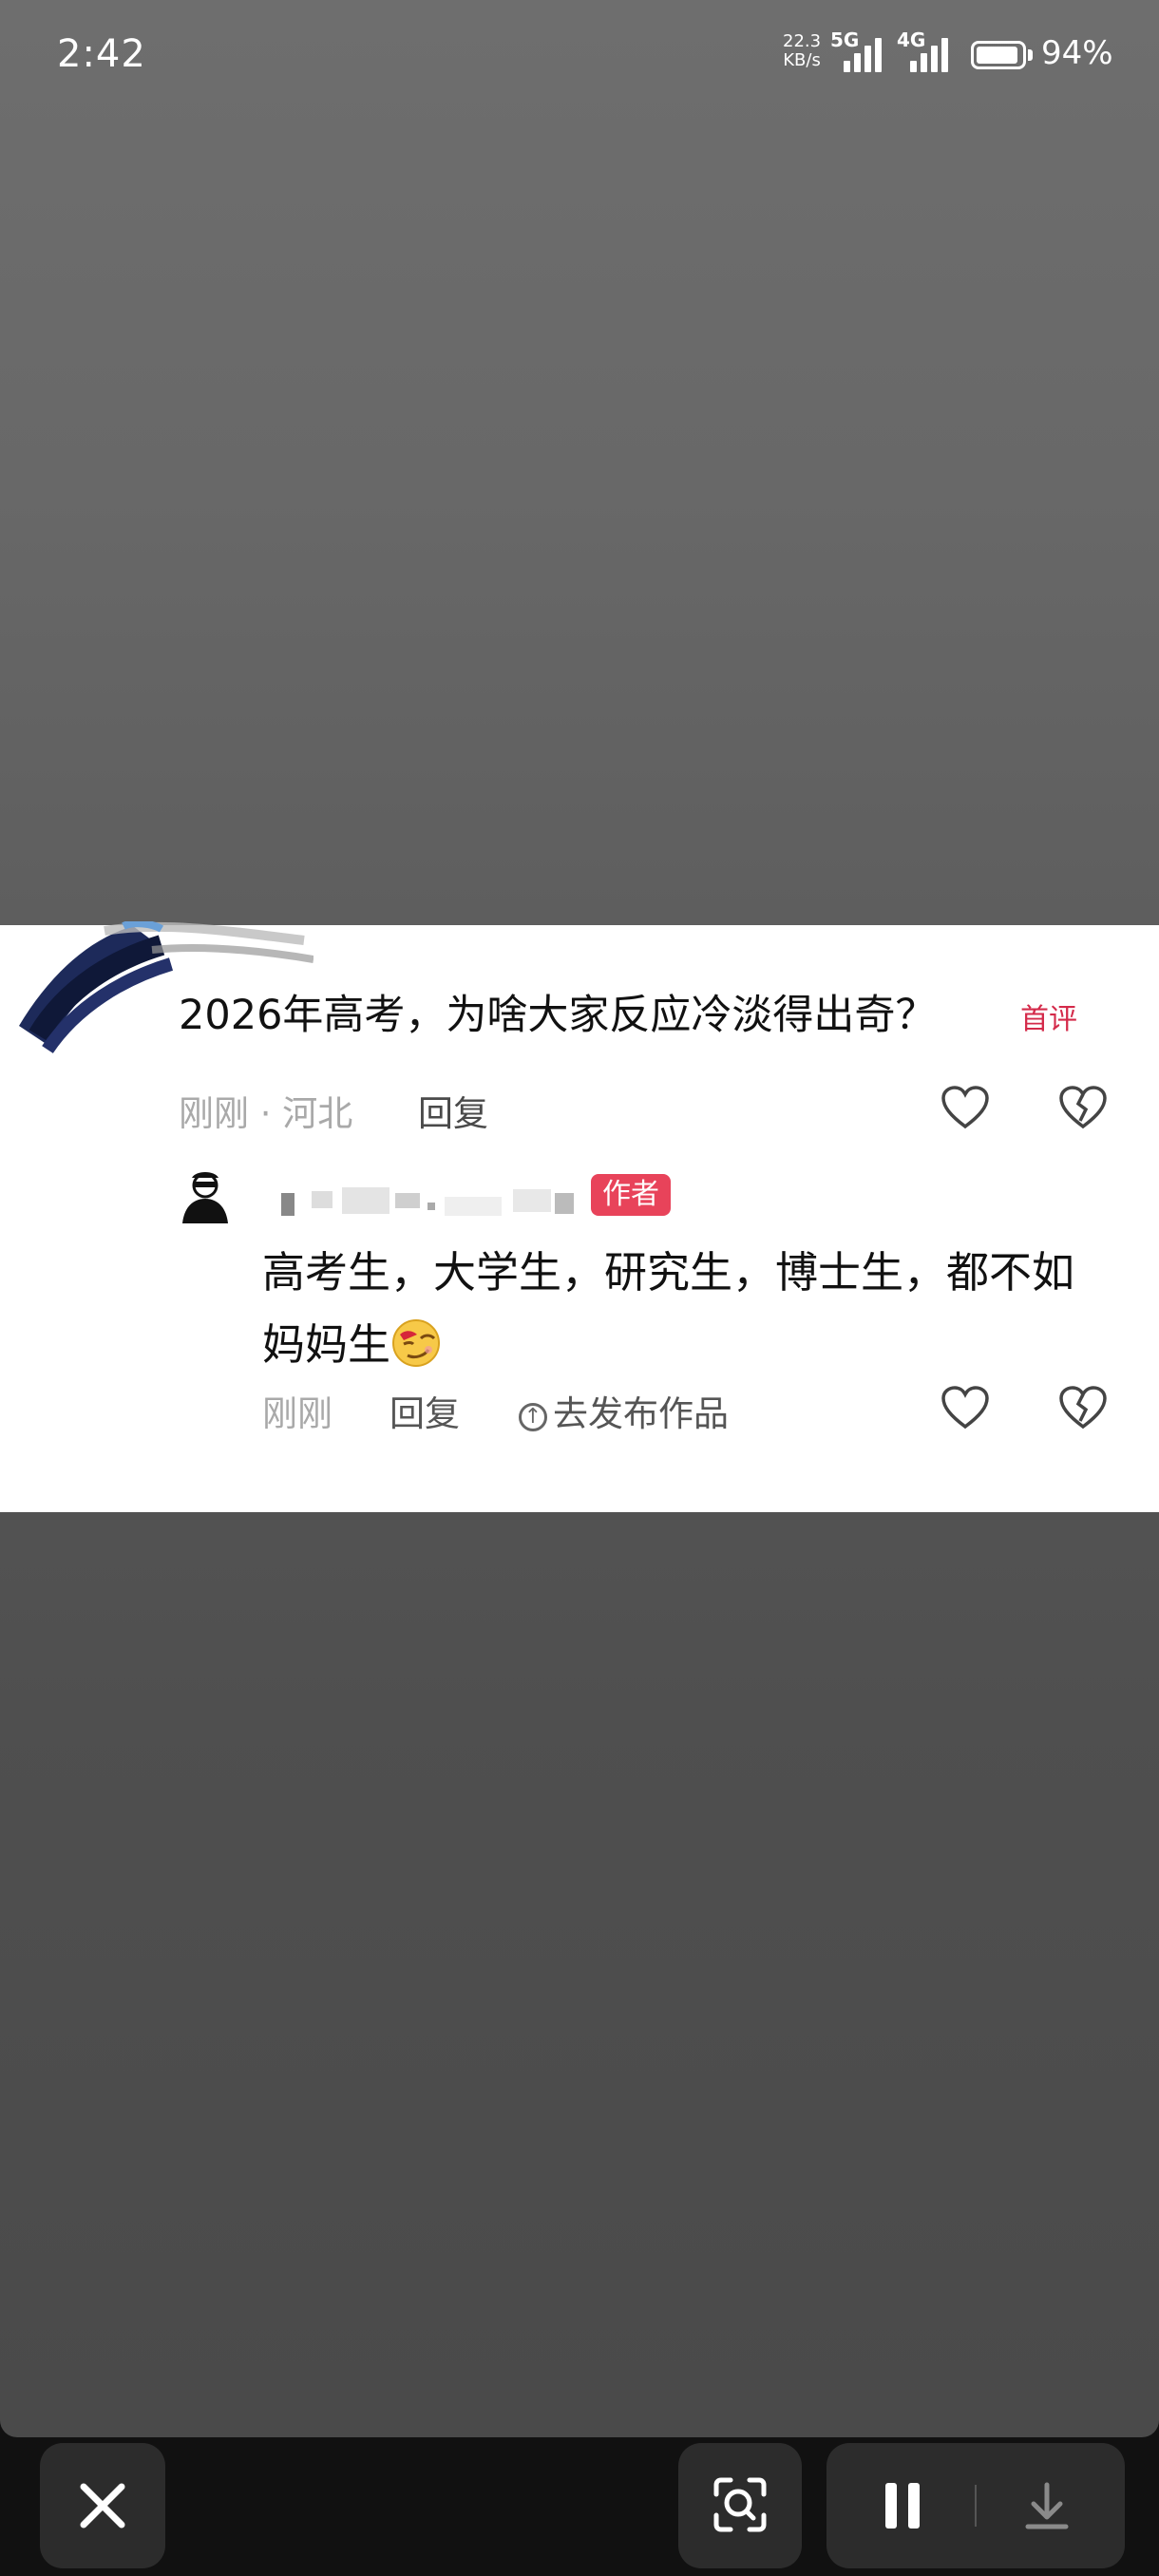 The image size is (1159, 2576). I want to click on comment-meta: 刚刚 · 河北, so click(266, 1113).